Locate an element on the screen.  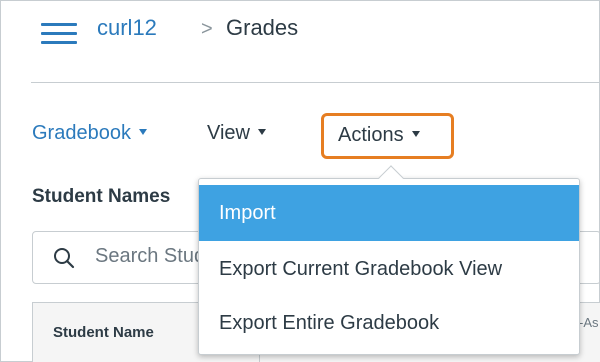
search-placeholder: Search Students is located at coordinates (150, 256).